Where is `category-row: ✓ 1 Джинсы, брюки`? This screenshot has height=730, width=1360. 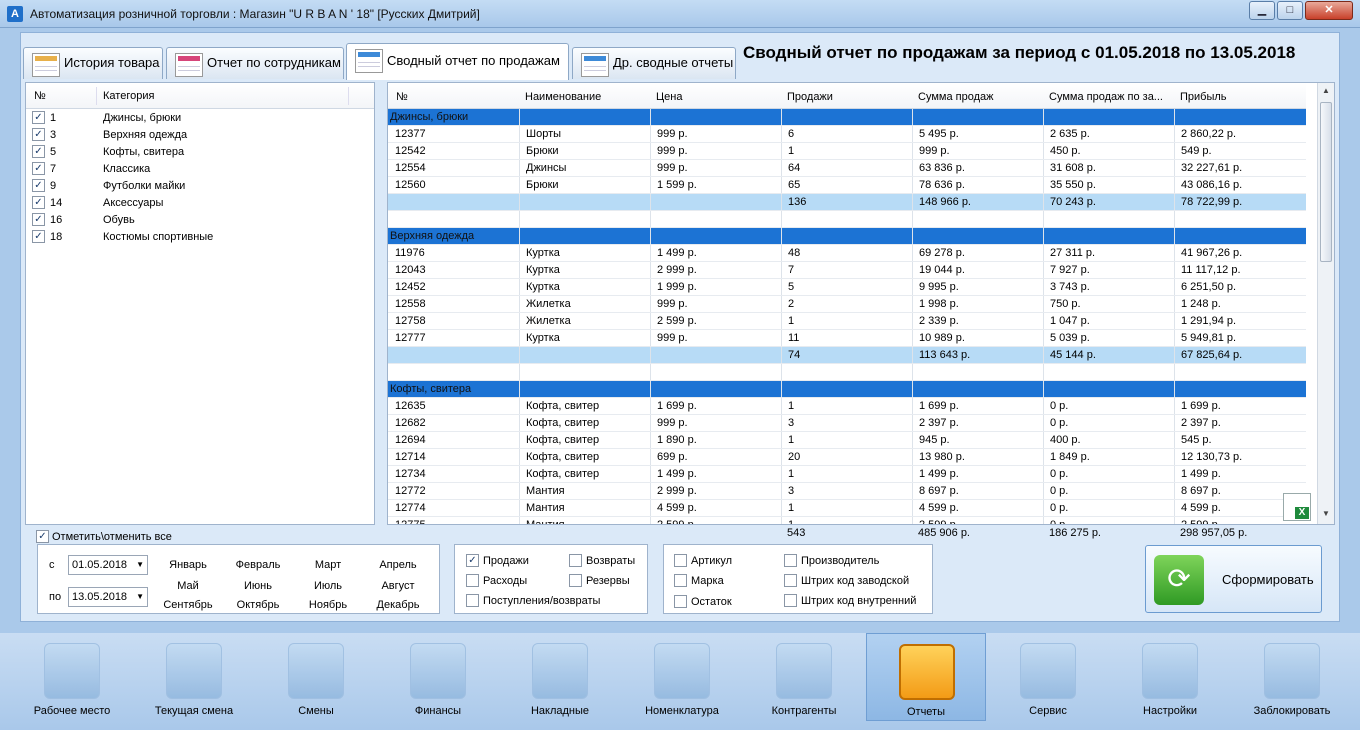 category-row: ✓ 1 Джинсы, брюки is located at coordinates (200, 118).